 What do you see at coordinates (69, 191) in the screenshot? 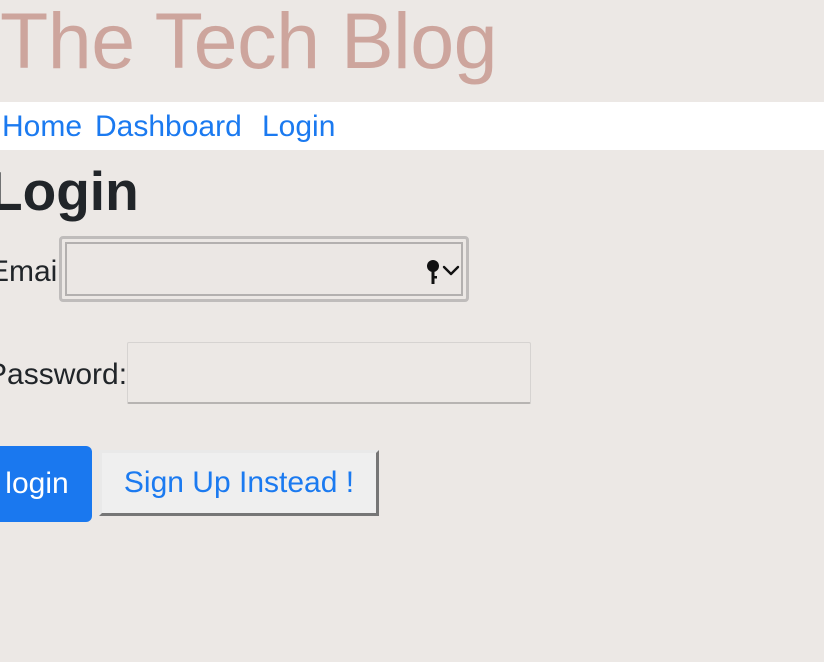
I see `page-title: Login` at bounding box center [69, 191].